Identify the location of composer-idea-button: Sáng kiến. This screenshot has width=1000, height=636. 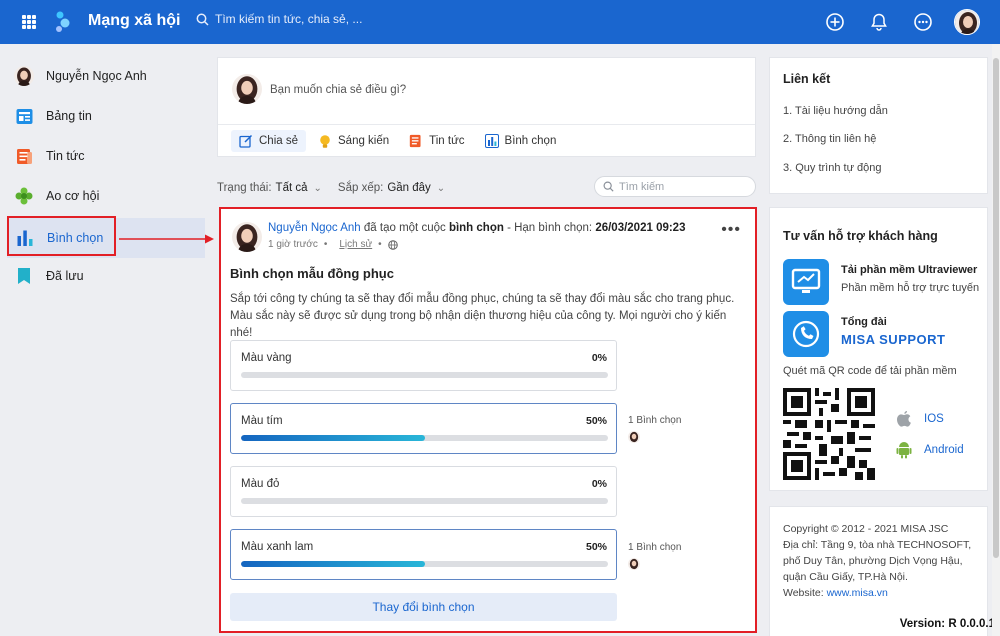
(353, 141).